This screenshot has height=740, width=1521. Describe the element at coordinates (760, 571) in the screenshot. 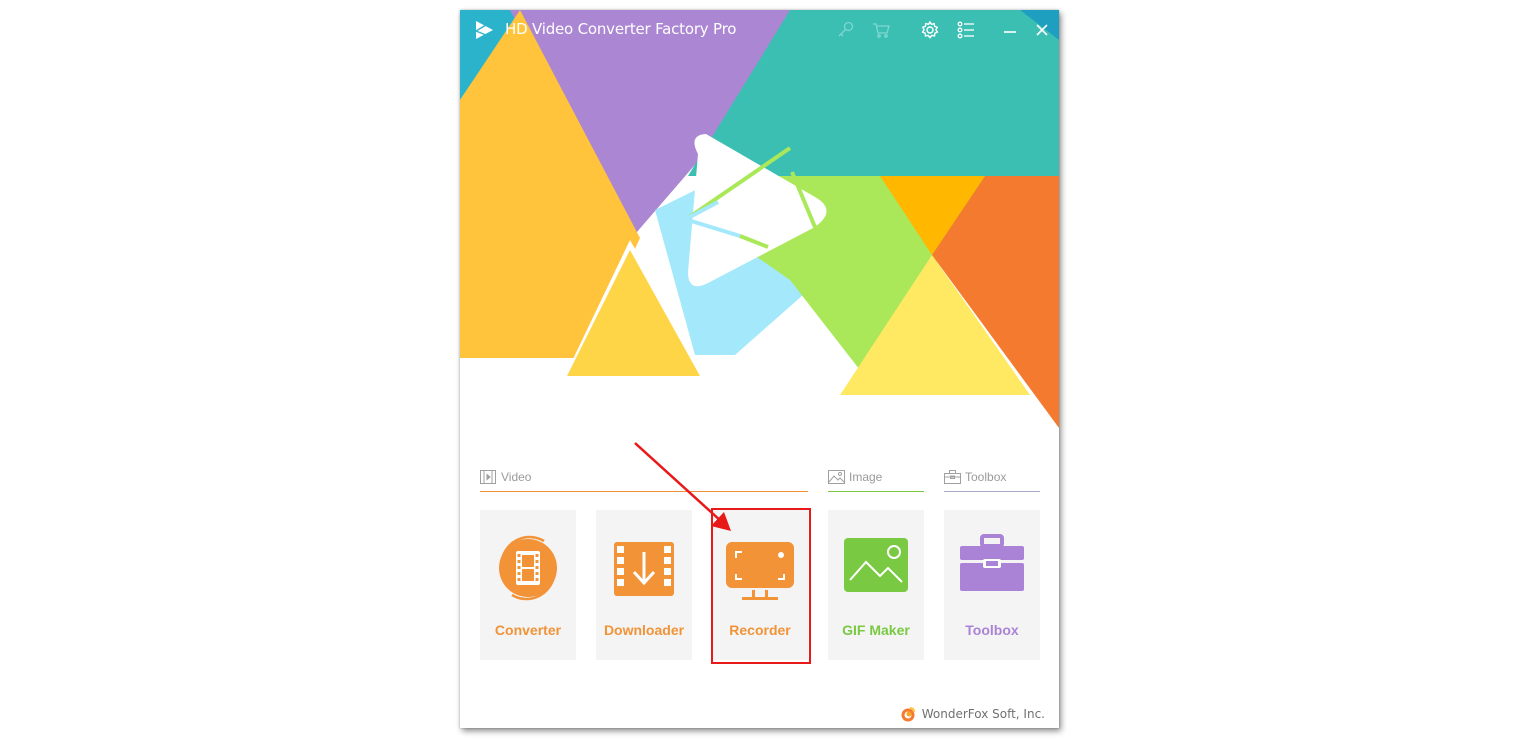

I see `recorder-icon` at that location.